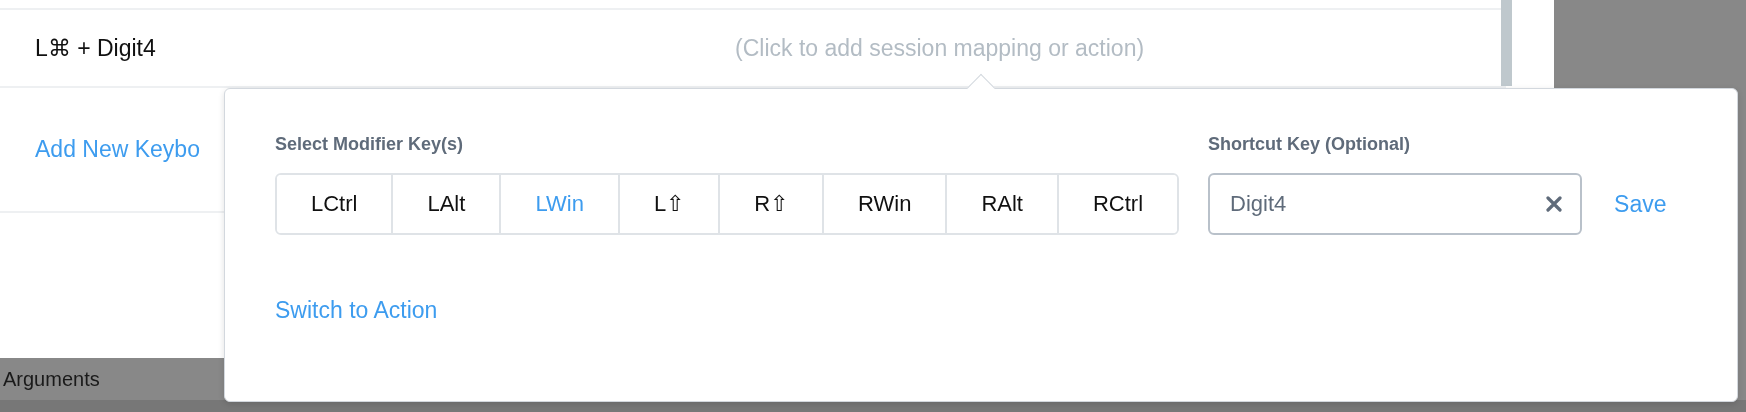  Describe the element at coordinates (1310, 144) in the screenshot. I see `shortcut-label: Shortcut Key (Optional)` at that location.